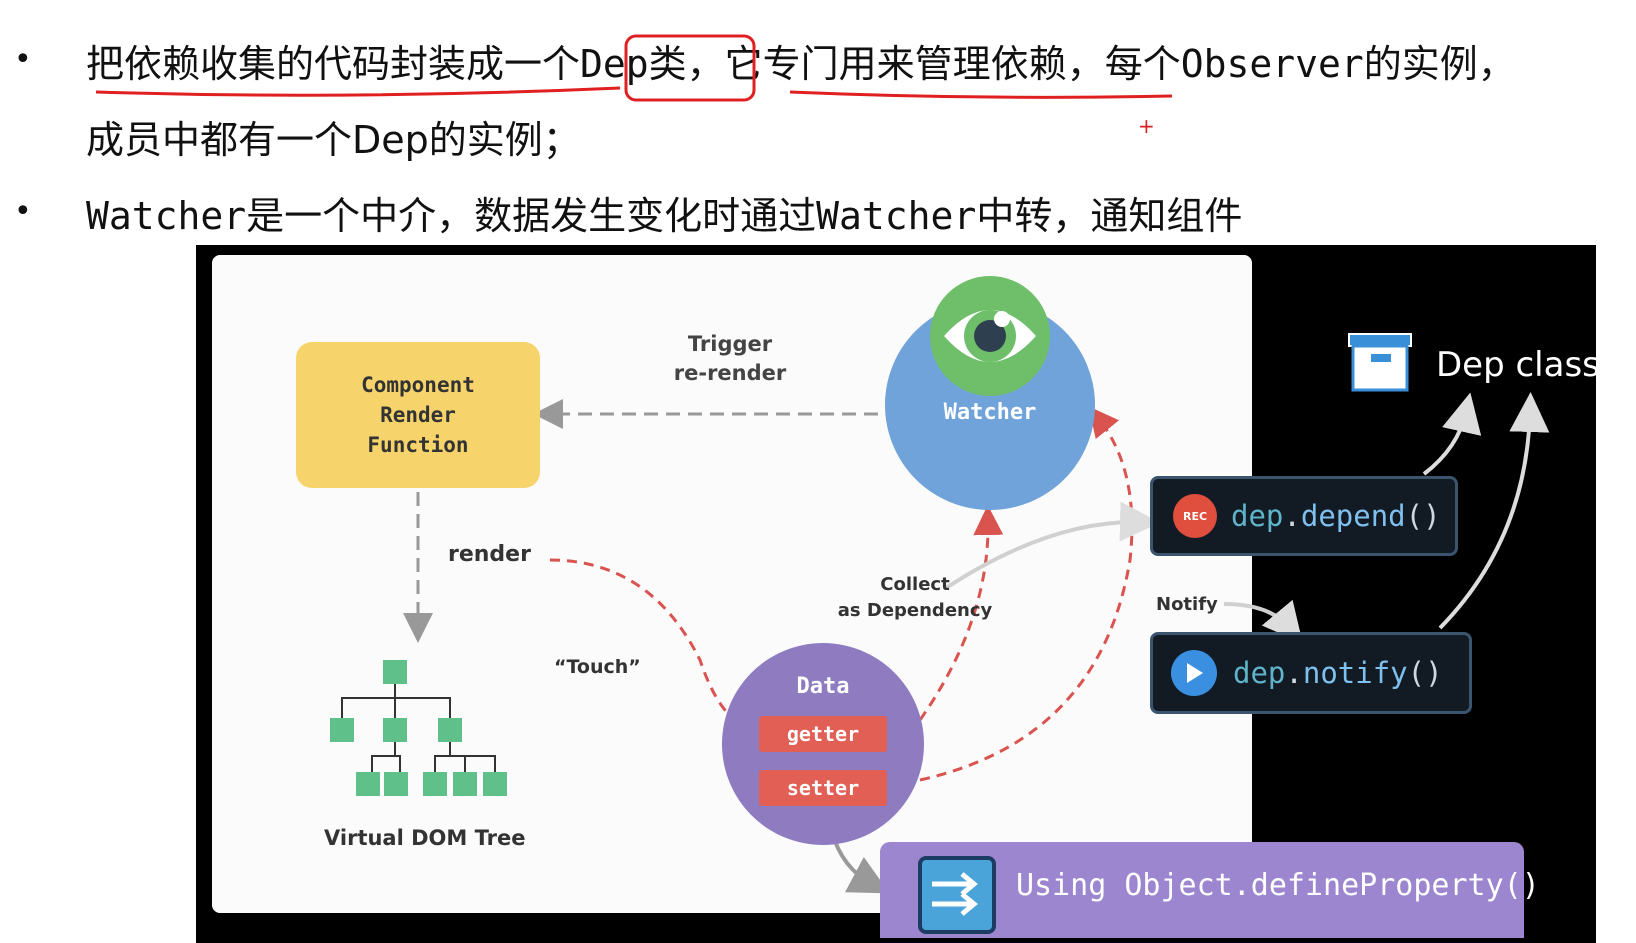  What do you see at coordinates (1278, 885) in the screenshot?
I see `define-property-label: Using Object.defineProperty()` at bounding box center [1278, 885].